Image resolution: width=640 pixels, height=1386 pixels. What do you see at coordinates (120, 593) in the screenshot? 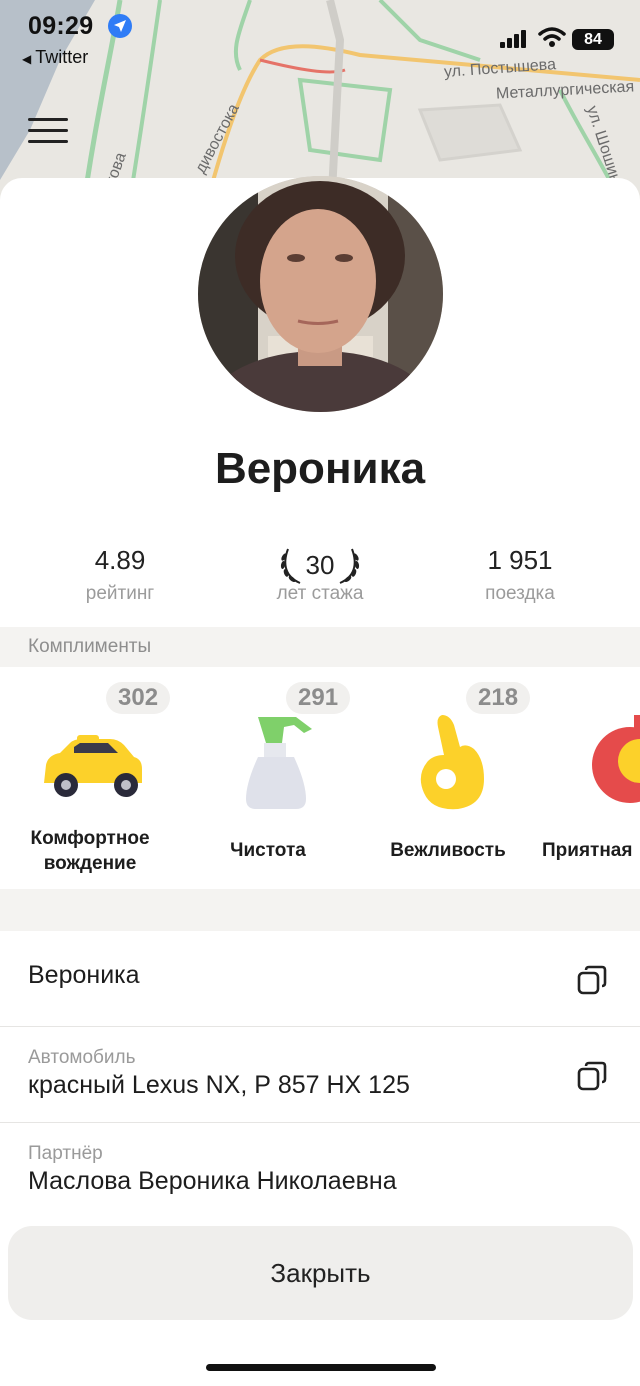
I see `stat-label: рейтинг` at bounding box center [120, 593].